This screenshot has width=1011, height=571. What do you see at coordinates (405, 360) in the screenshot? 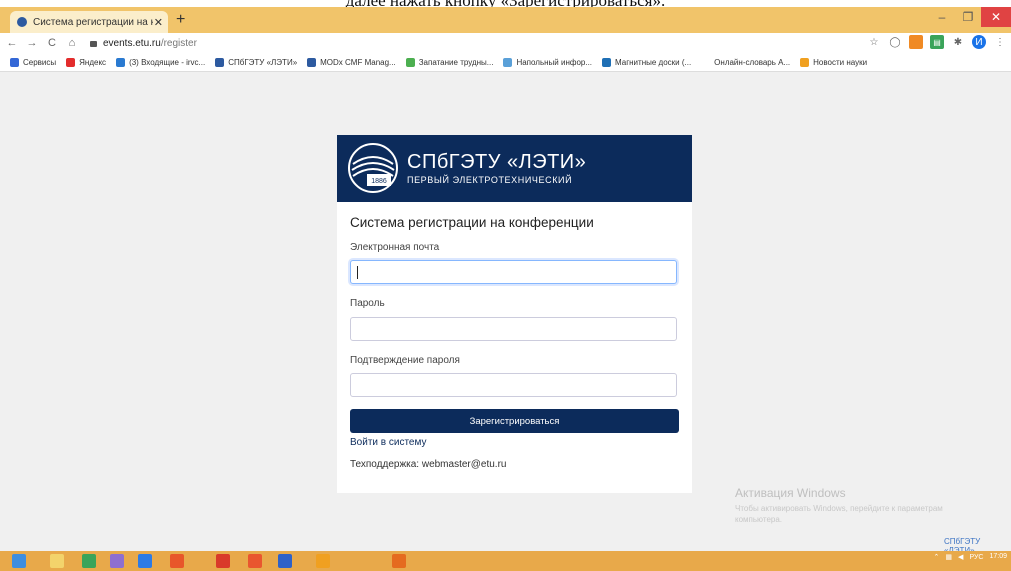
I see `confirm-password-label: Подтверждение пароля` at bounding box center [405, 360].